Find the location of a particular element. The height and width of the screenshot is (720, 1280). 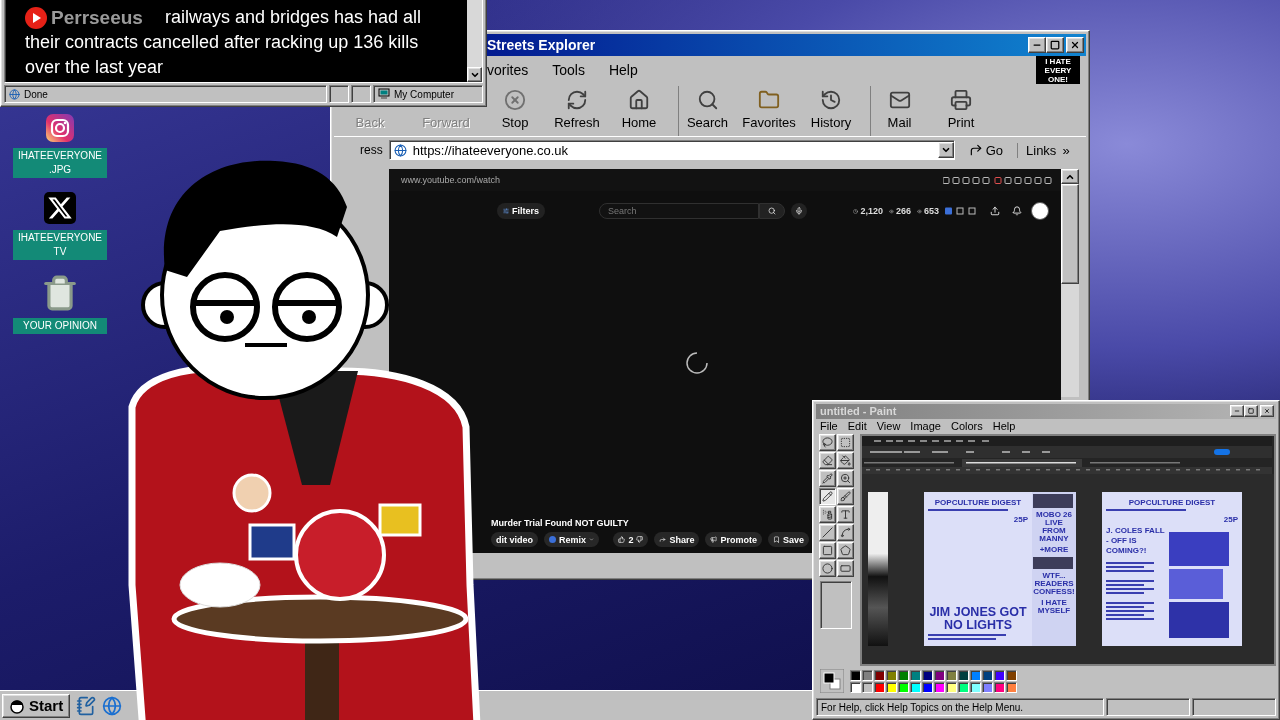

paint-bucket-icon is located at coordinates (845, 460).